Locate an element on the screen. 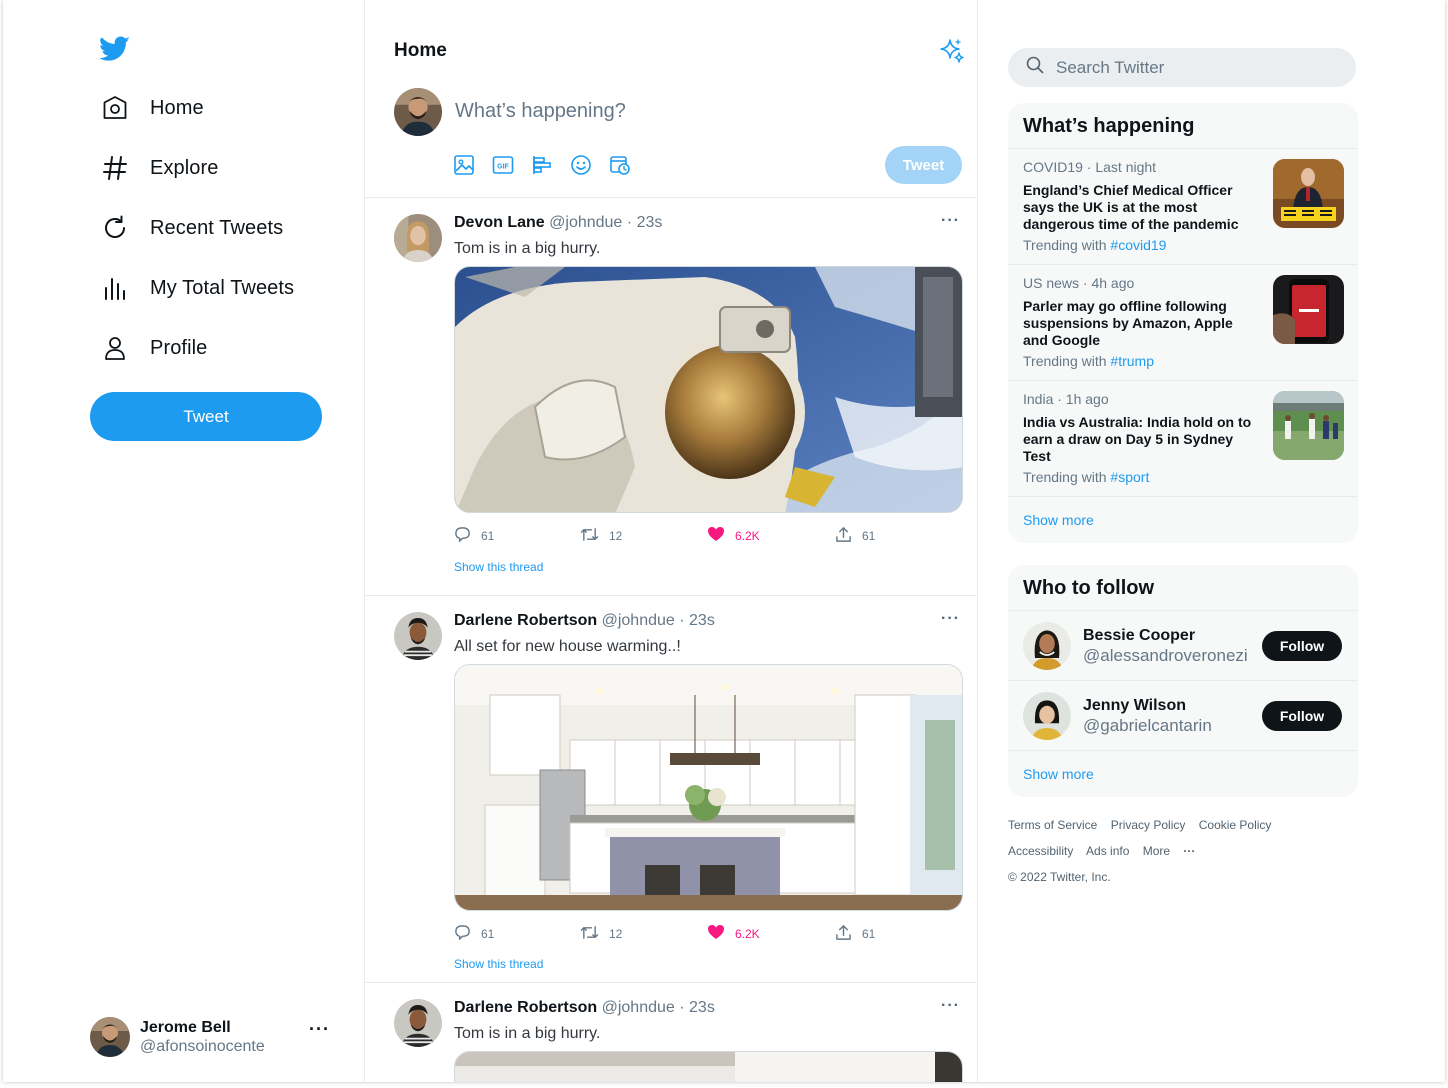  footer-link-terms: Terms of Service is located at coordinates (1052, 825).